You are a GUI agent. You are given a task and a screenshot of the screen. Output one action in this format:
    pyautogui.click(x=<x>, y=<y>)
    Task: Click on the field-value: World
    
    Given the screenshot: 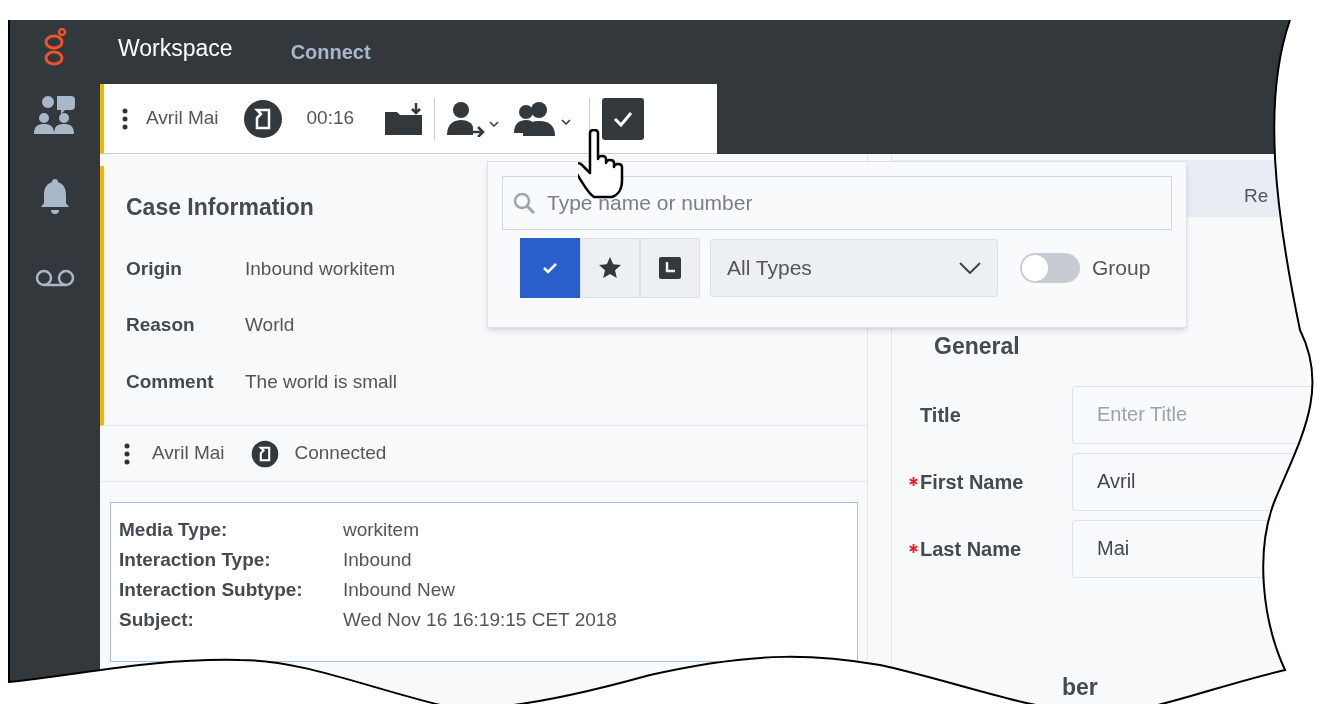 What is the action you would take?
    pyautogui.click(x=270, y=325)
    